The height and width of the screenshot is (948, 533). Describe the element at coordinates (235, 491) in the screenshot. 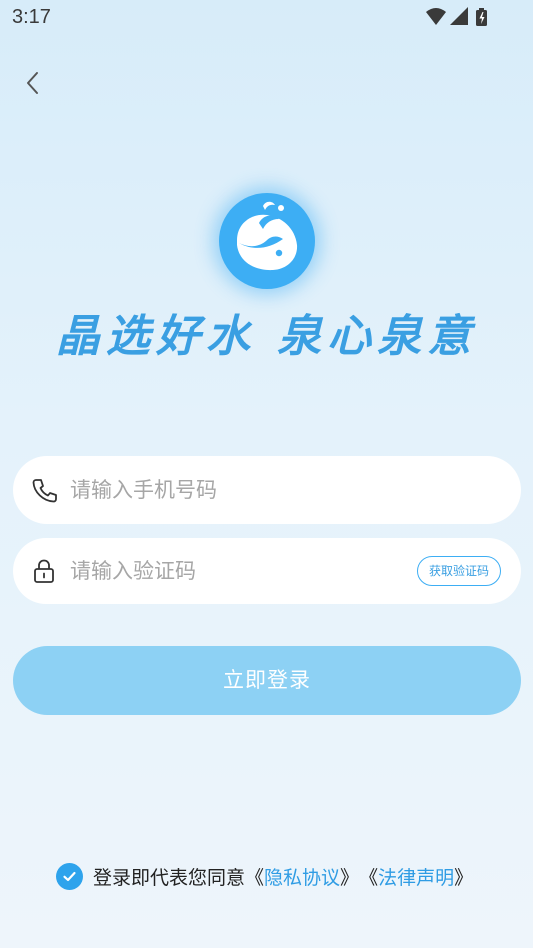

I see `phone-input` at that location.